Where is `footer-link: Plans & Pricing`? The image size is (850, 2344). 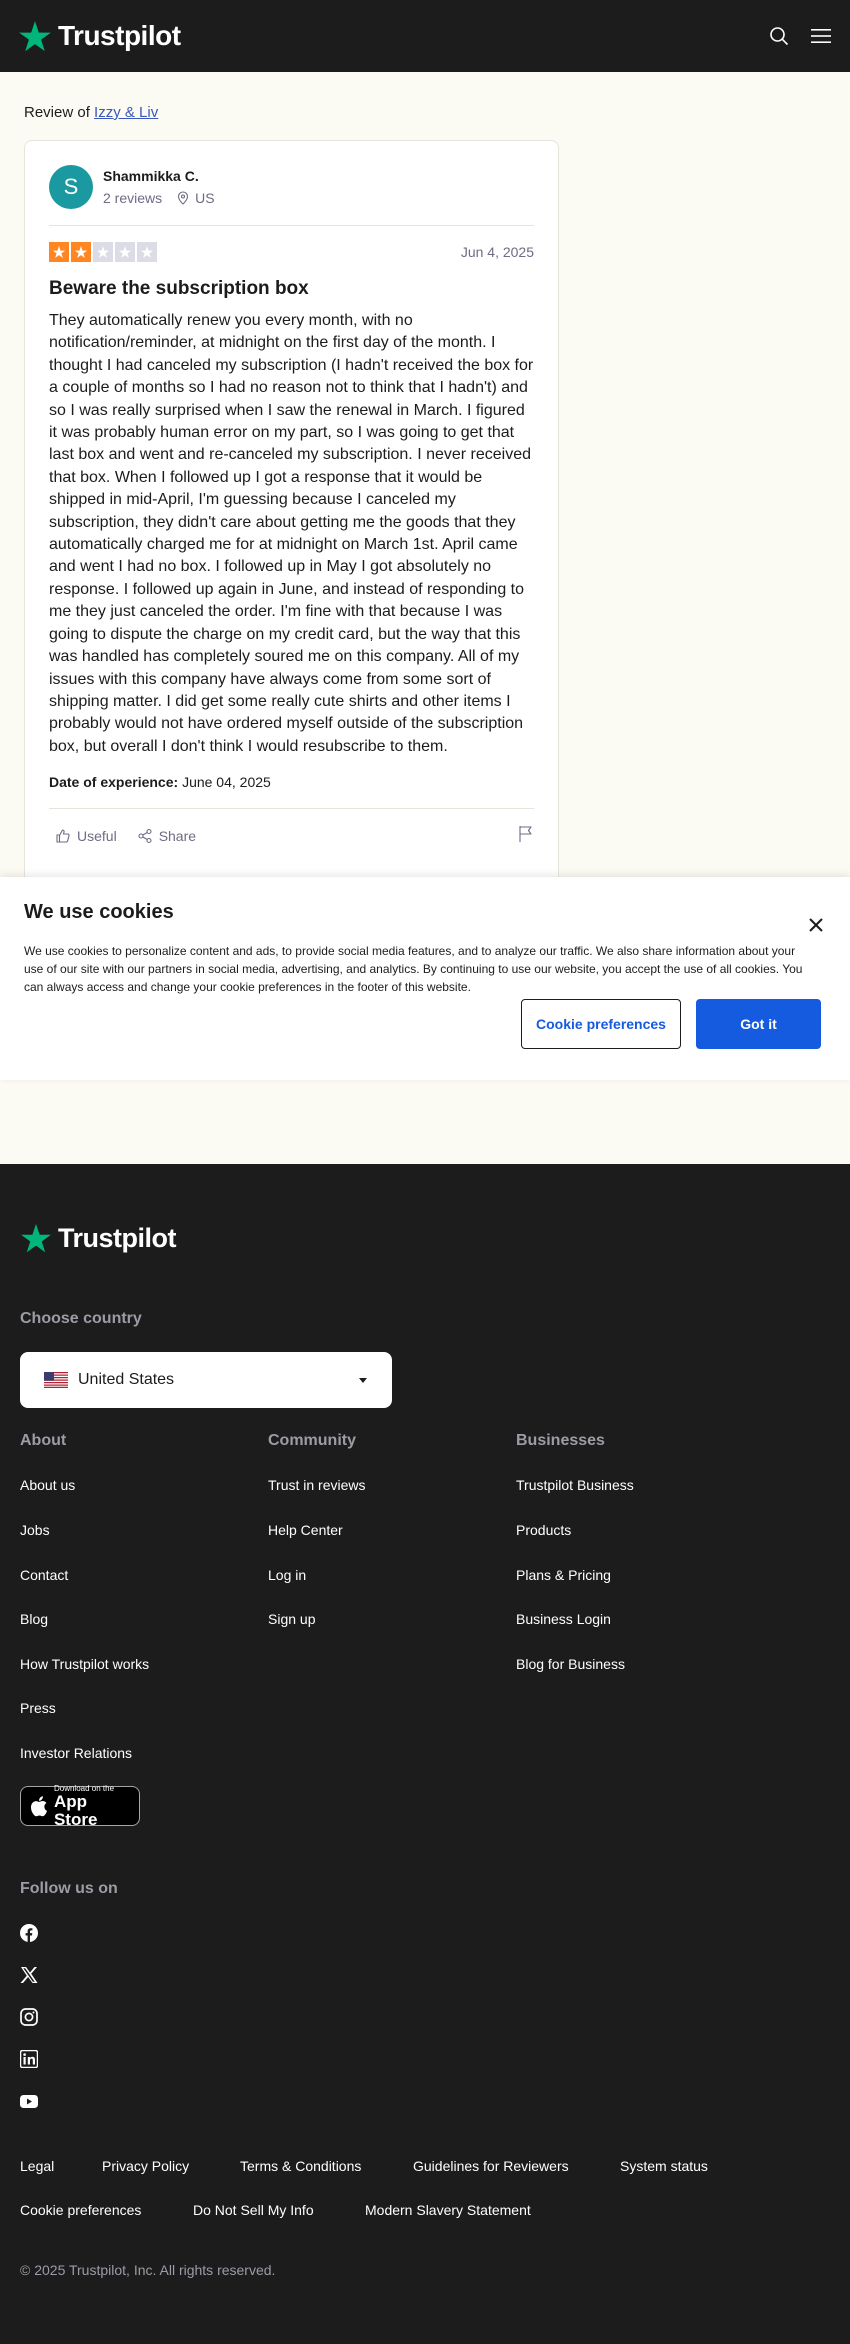
footer-link: Plans & Pricing is located at coordinates (563, 1575).